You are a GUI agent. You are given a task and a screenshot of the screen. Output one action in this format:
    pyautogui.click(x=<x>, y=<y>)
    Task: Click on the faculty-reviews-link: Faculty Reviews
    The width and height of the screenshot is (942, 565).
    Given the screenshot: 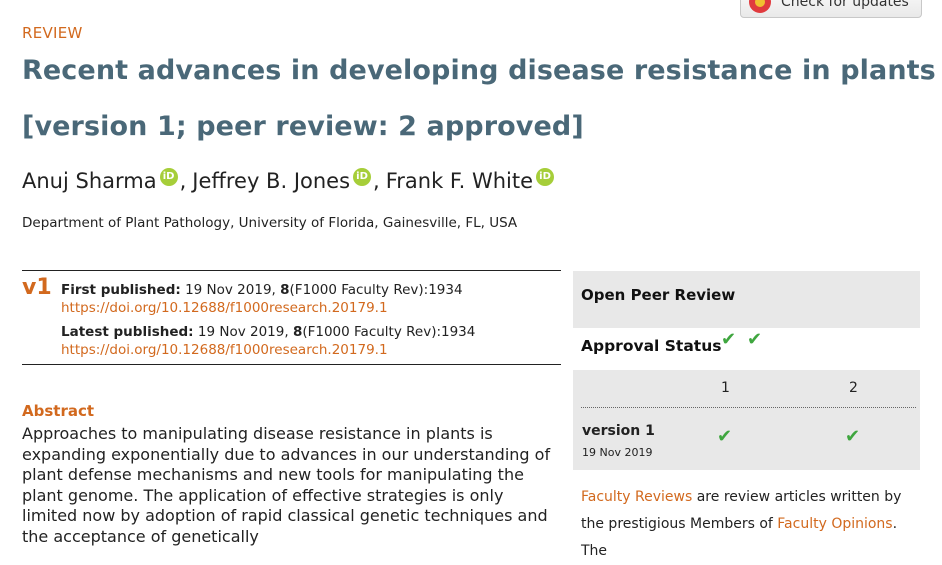 What is the action you would take?
    pyautogui.click(x=636, y=497)
    